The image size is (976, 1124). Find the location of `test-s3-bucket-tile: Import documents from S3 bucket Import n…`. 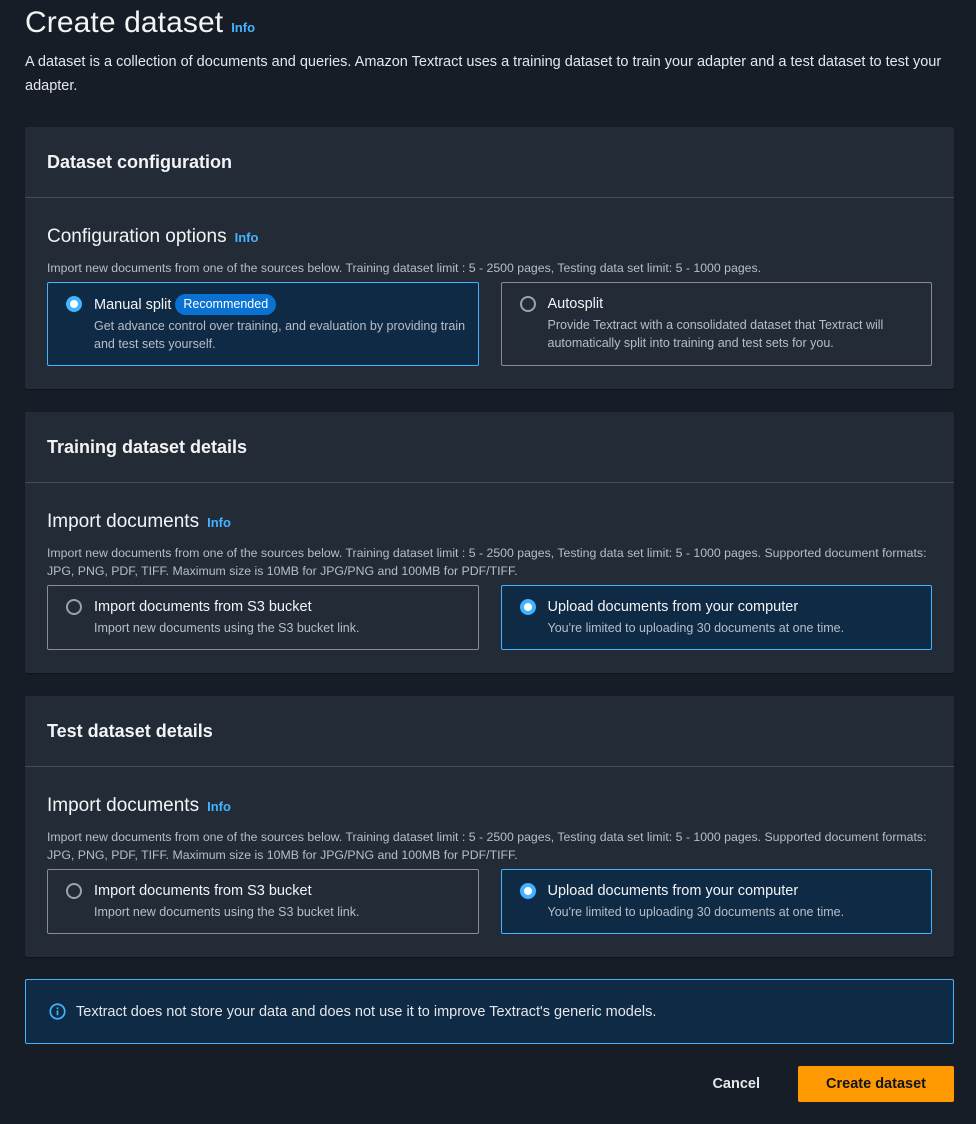

test-s3-bucket-tile: Import documents from S3 bucket Import n… is located at coordinates (263, 901).